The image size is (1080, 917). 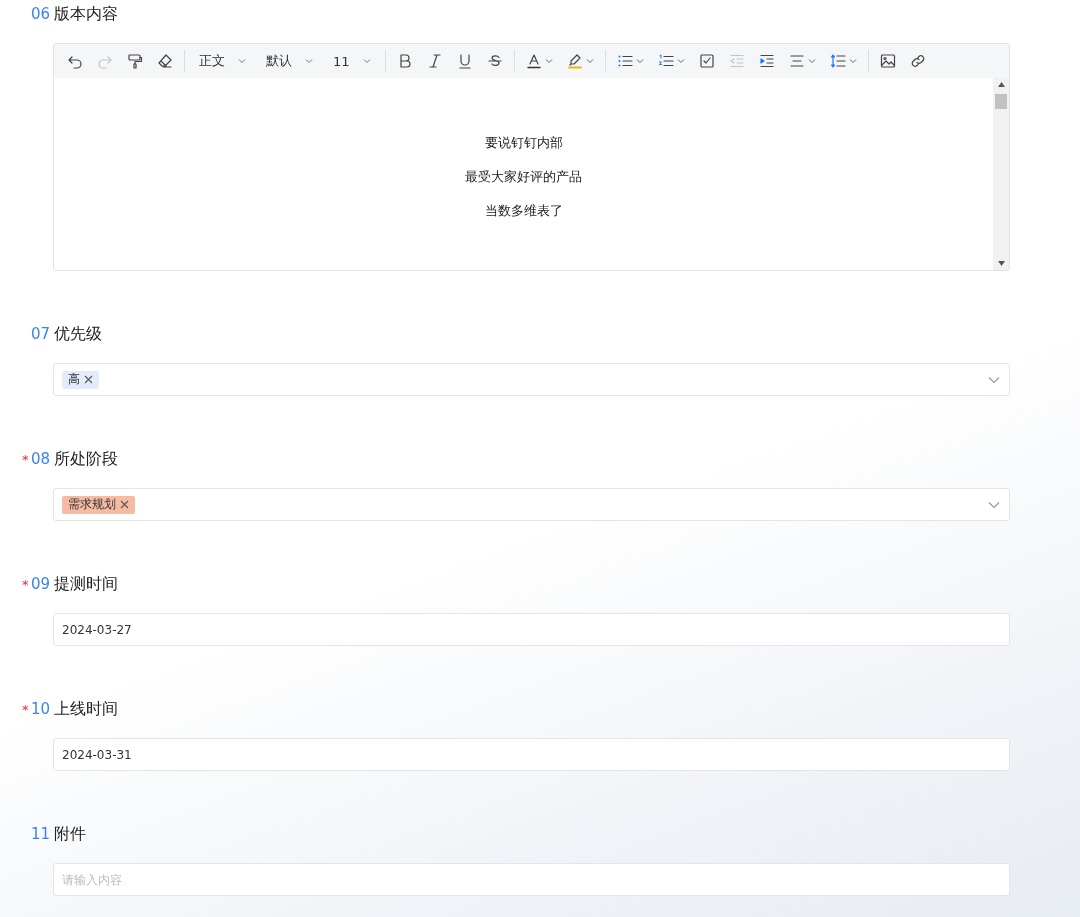 What do you see at coordinates (80, 379) in the screenshot?
I see `tag: 高` at bounding box center [80, 379].